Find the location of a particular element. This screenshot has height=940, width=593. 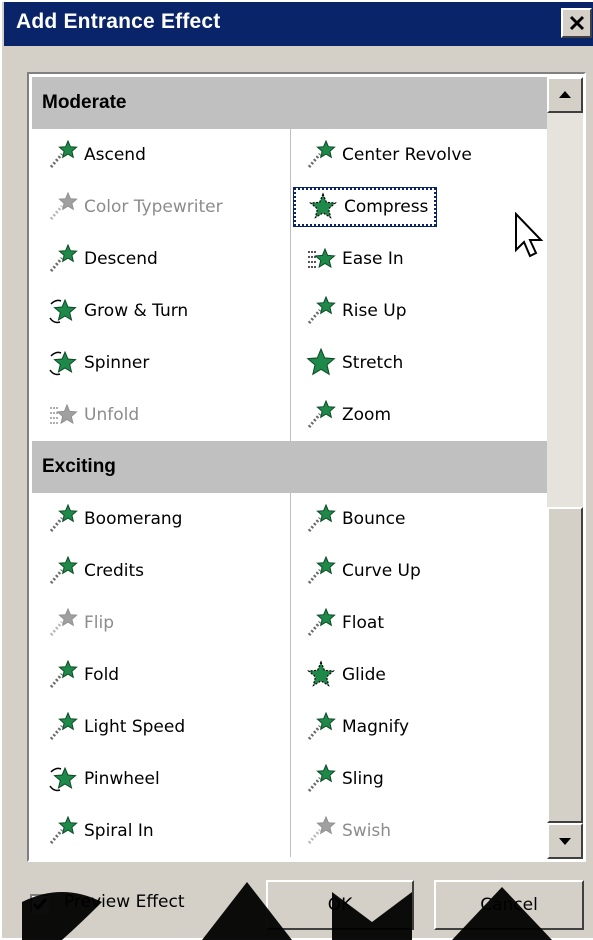

effect-label: Bounce is located at coordinates (374, 519).